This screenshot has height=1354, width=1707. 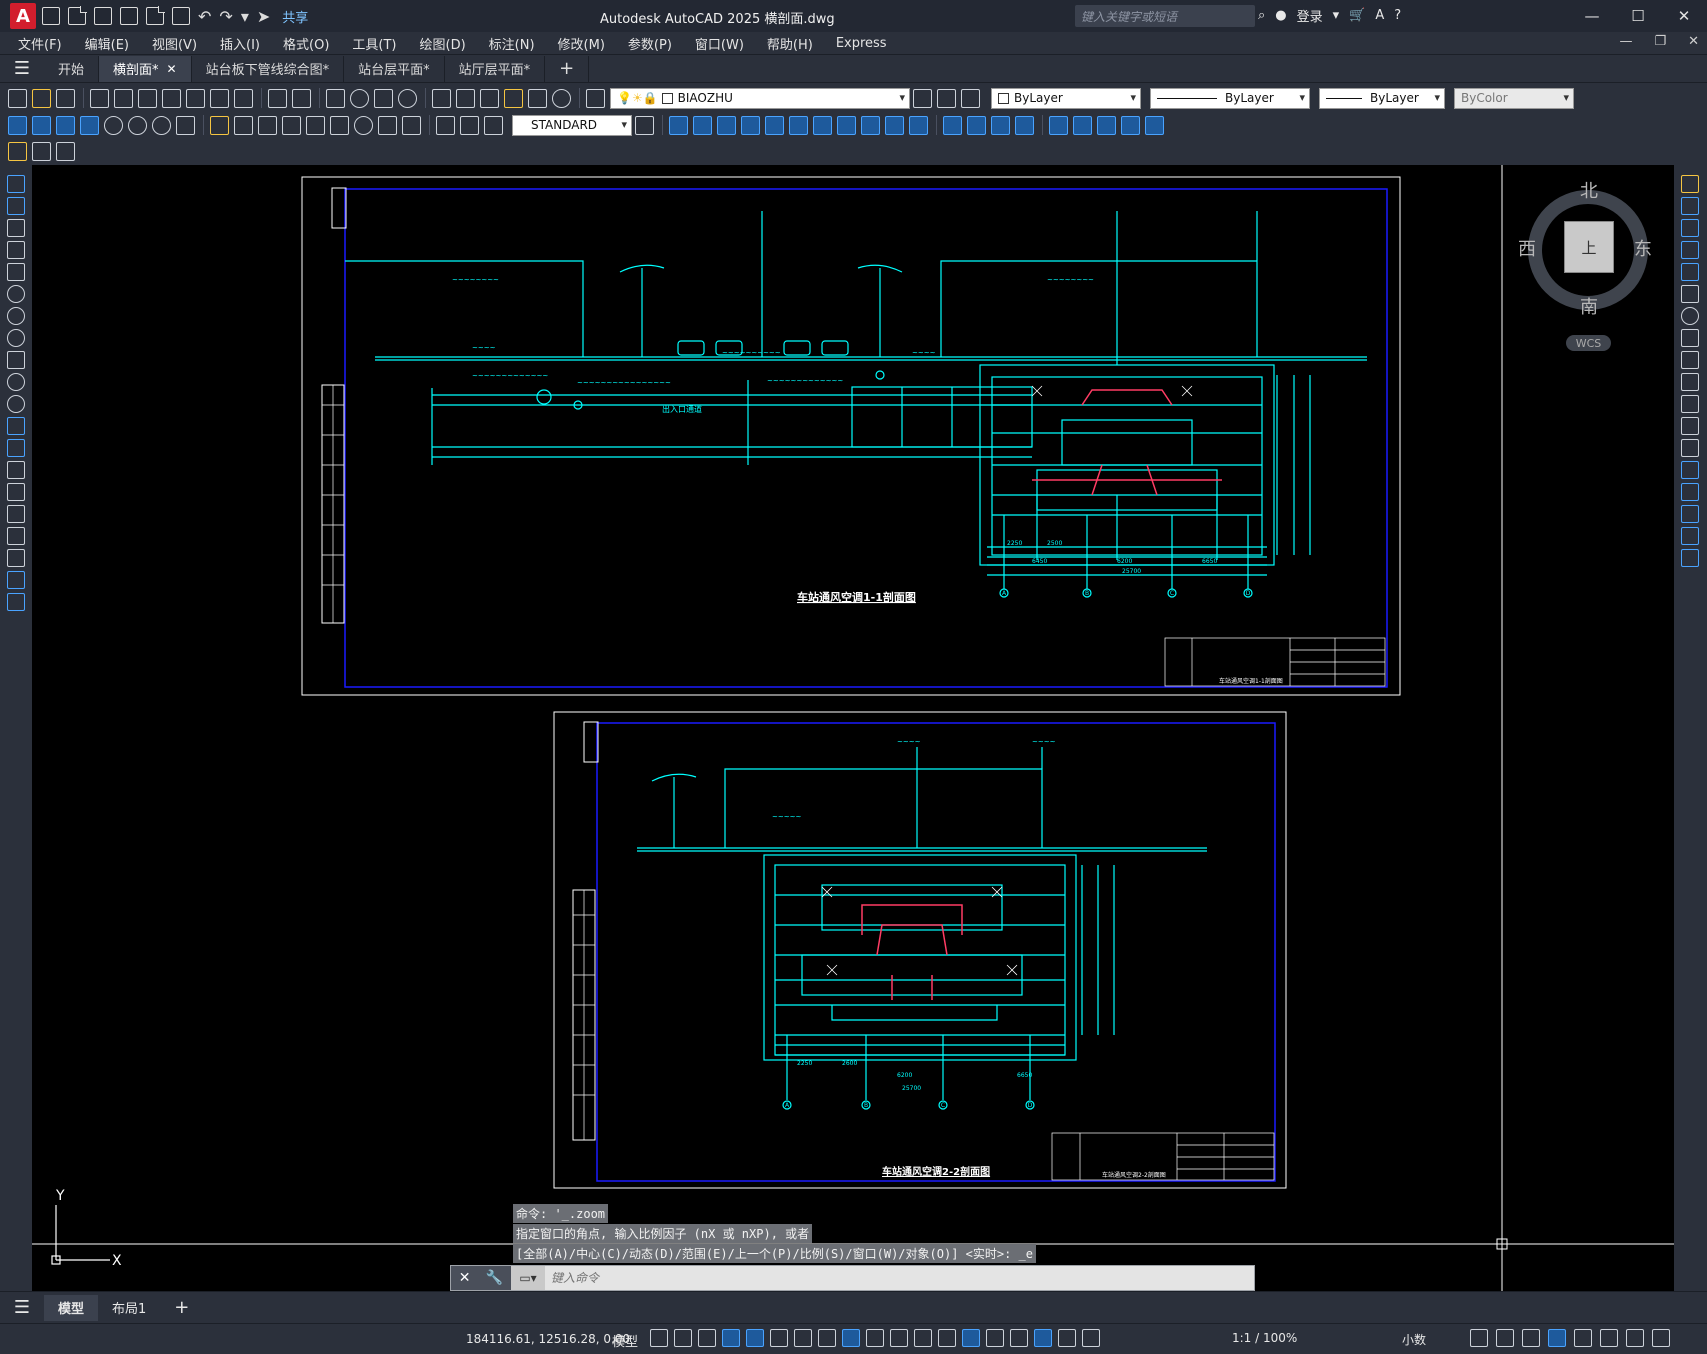 I want to click on layer-states-icon, so click(x=970, y=98).